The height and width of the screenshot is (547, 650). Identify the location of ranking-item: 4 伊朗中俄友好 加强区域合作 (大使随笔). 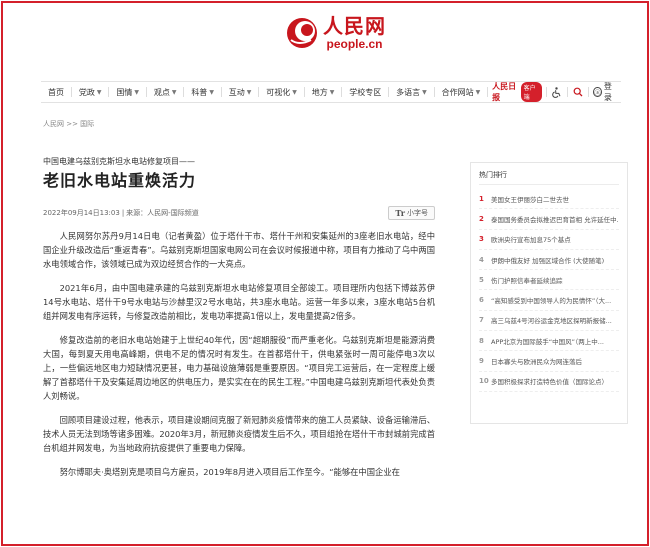
(549, 260).